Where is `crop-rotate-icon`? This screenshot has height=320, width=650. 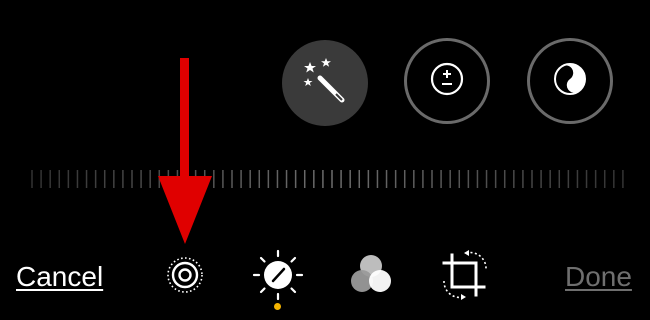 crop-rotate-icon is located at coordinates (465, 277).